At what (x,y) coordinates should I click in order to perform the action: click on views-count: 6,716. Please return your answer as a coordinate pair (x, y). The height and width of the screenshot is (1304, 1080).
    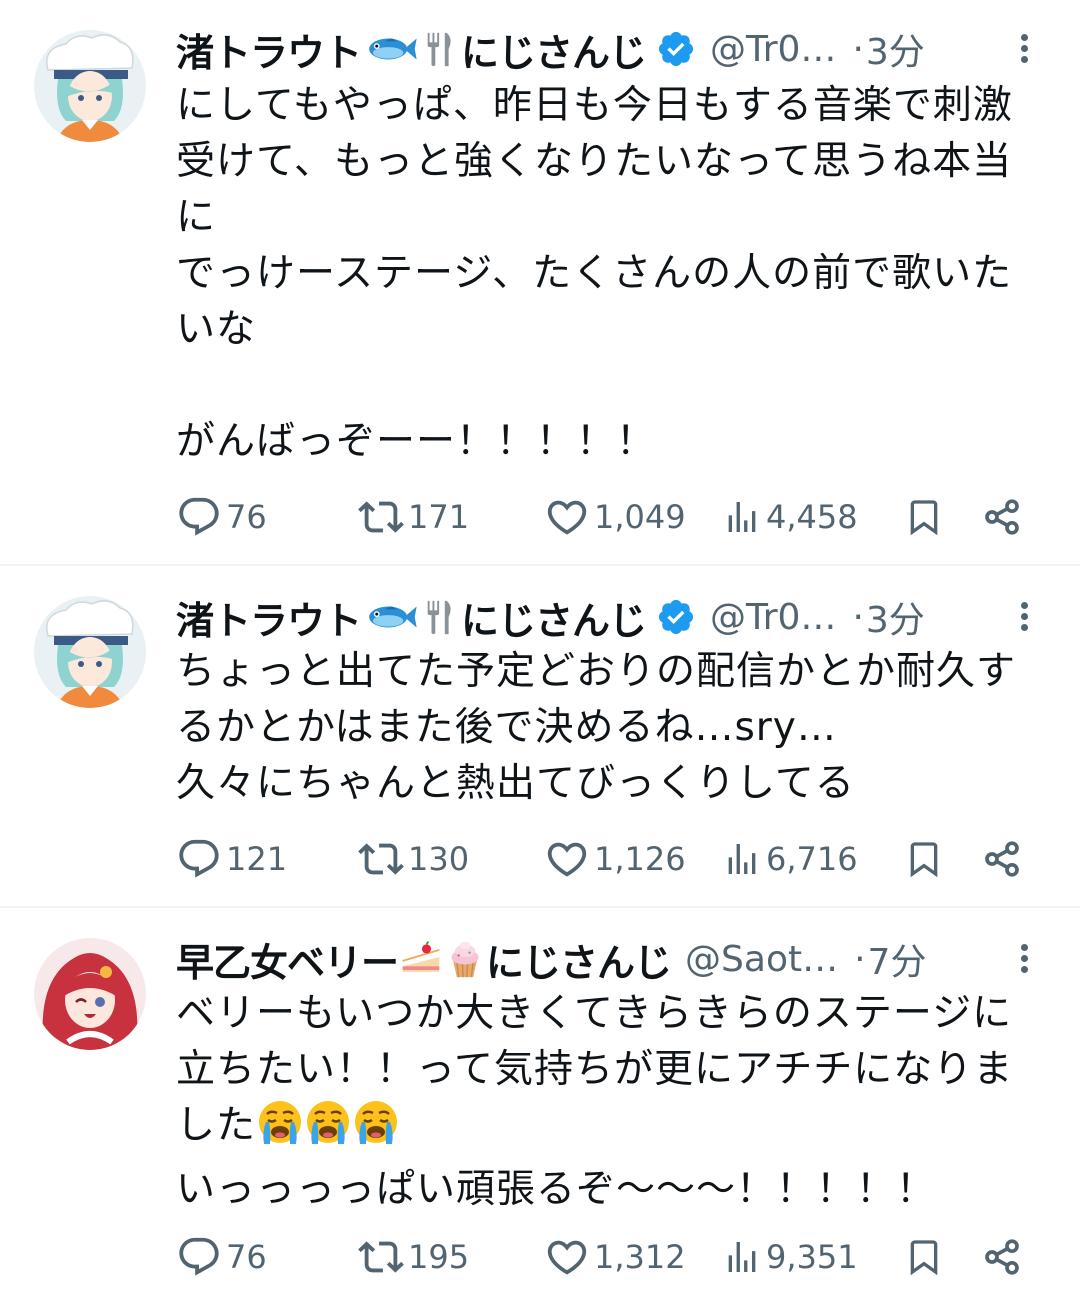
    Looking at the image, I should click on (812, 859).